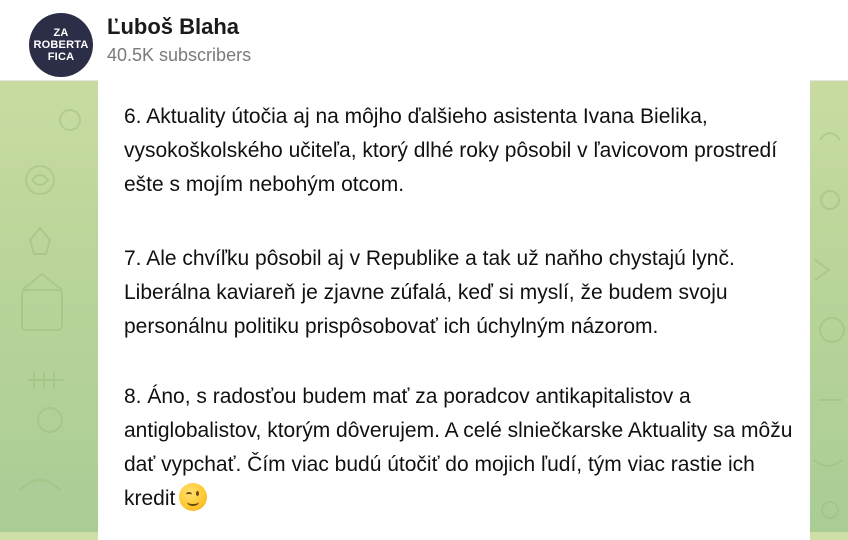  What do you see at coordinates (61, 57) in the screenshot?
I see `avatar-text-line: FICA` at bounding box center [61, 57].